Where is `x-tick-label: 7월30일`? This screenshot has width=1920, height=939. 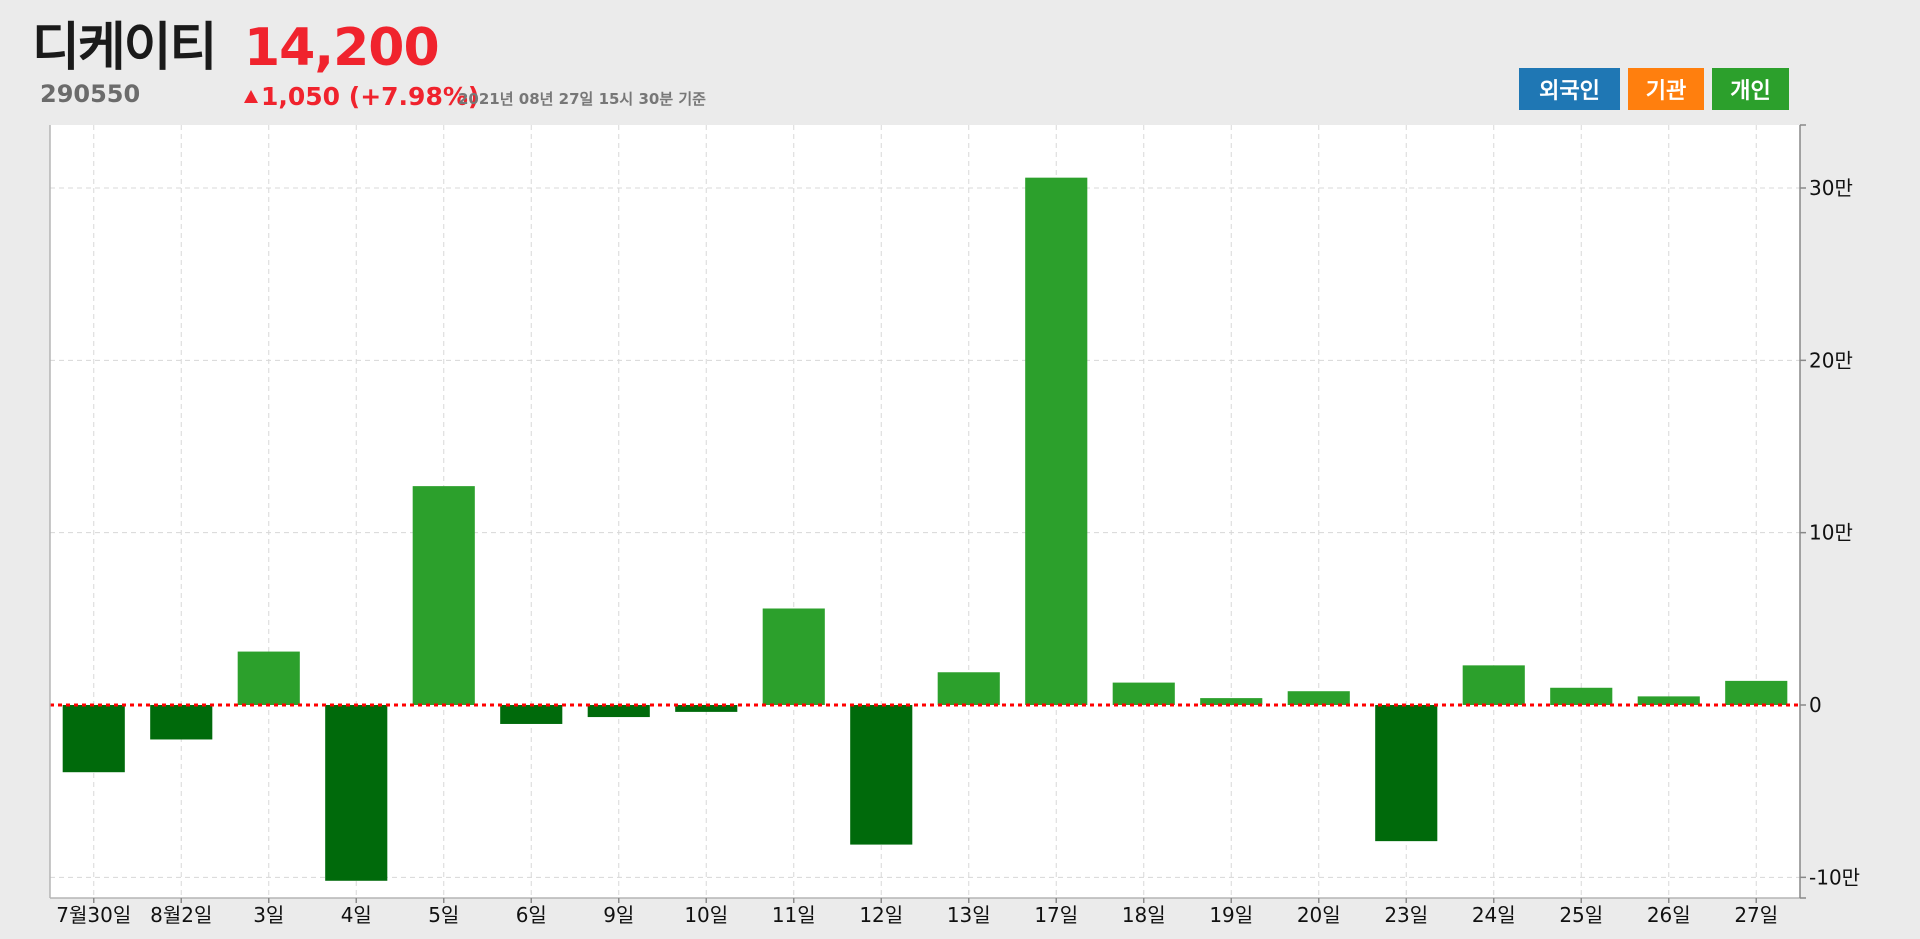
x-tick-label: 7월30일 is located at coordinates (93, 915).